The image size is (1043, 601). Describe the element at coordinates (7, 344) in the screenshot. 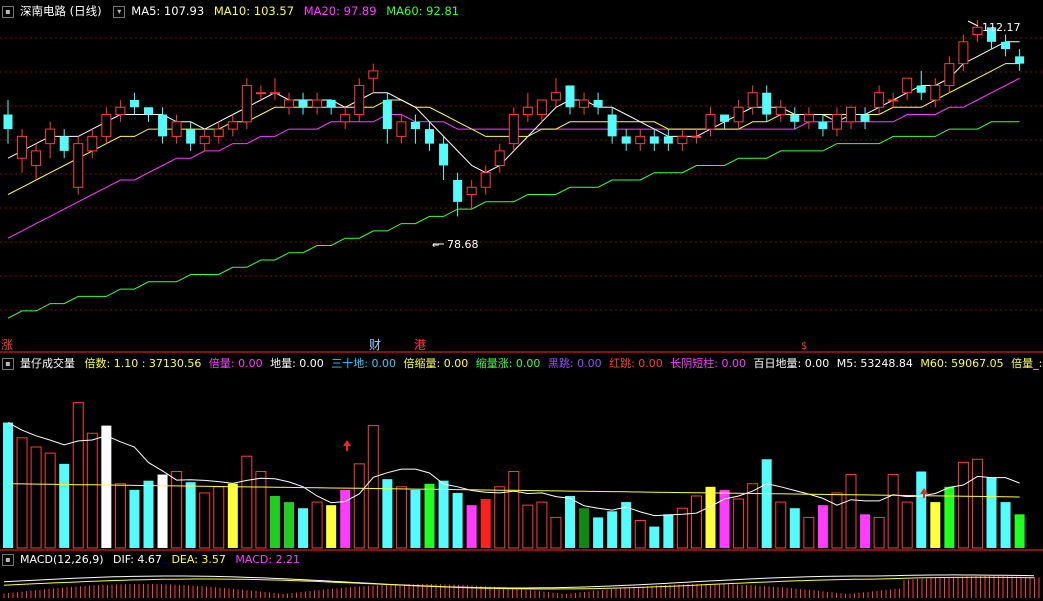

I see `zhang-marker: 涨` at that location.